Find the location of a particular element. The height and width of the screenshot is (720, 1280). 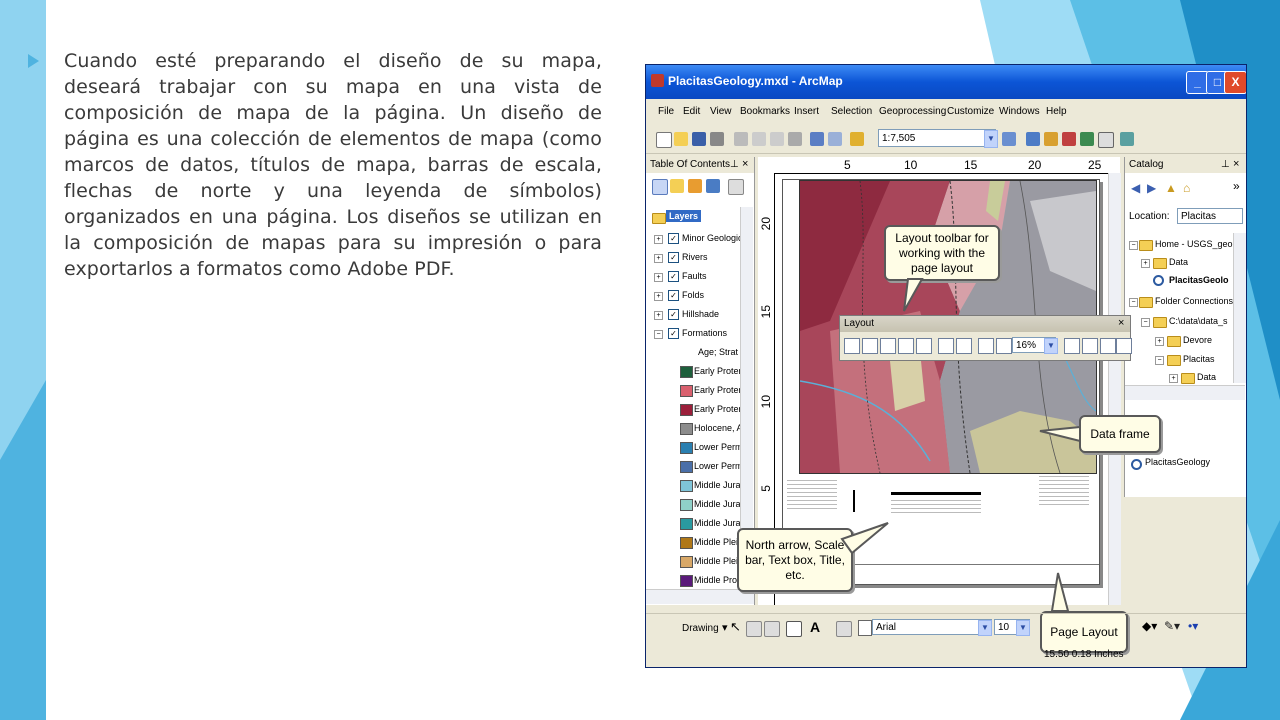

font-icon is located at coordinates (865, 628).